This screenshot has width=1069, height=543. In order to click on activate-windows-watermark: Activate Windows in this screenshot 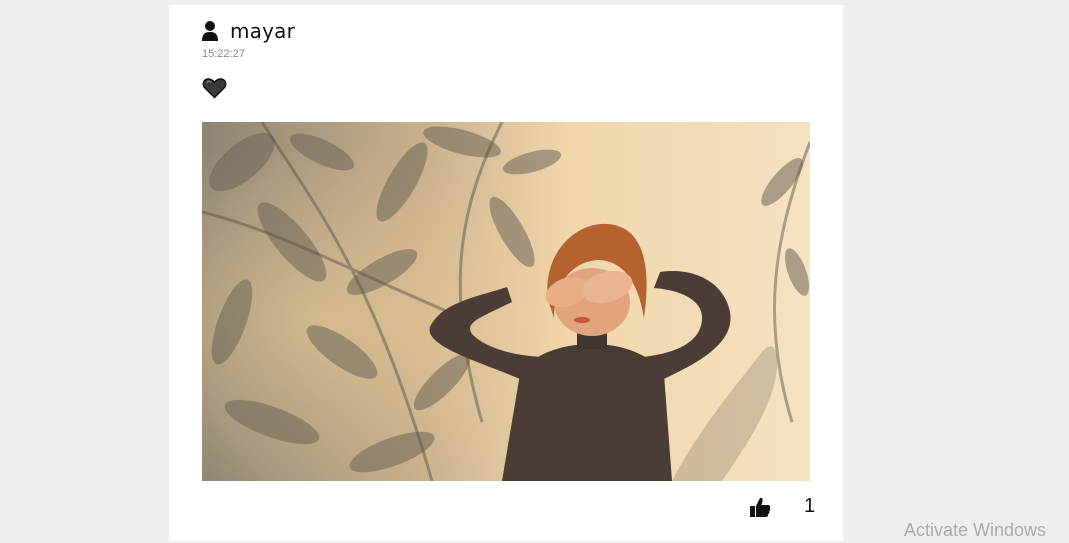, I will do `click(975, 530)`.